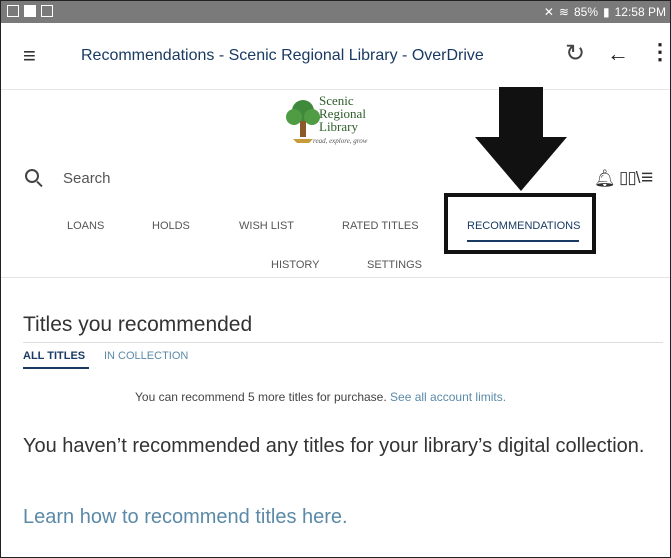 The image size is (671, 558). I want to click on clock: 12:58 PM, so click(640, 12).